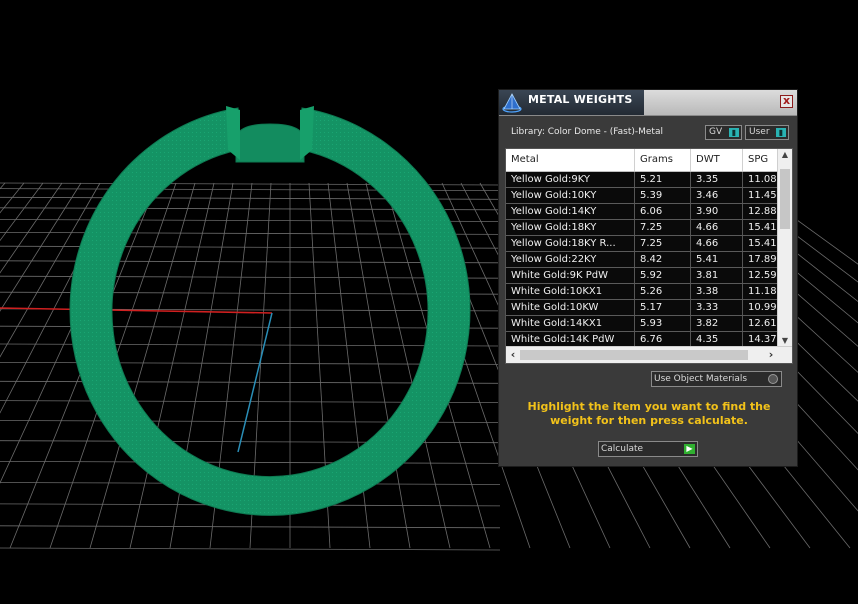 The height and width of the screenshot is (604, 858). What do you see at coordinates (663, 259) in the screenshot?
I see `grams-cell: 8.42` at bounding box center [663, 259].